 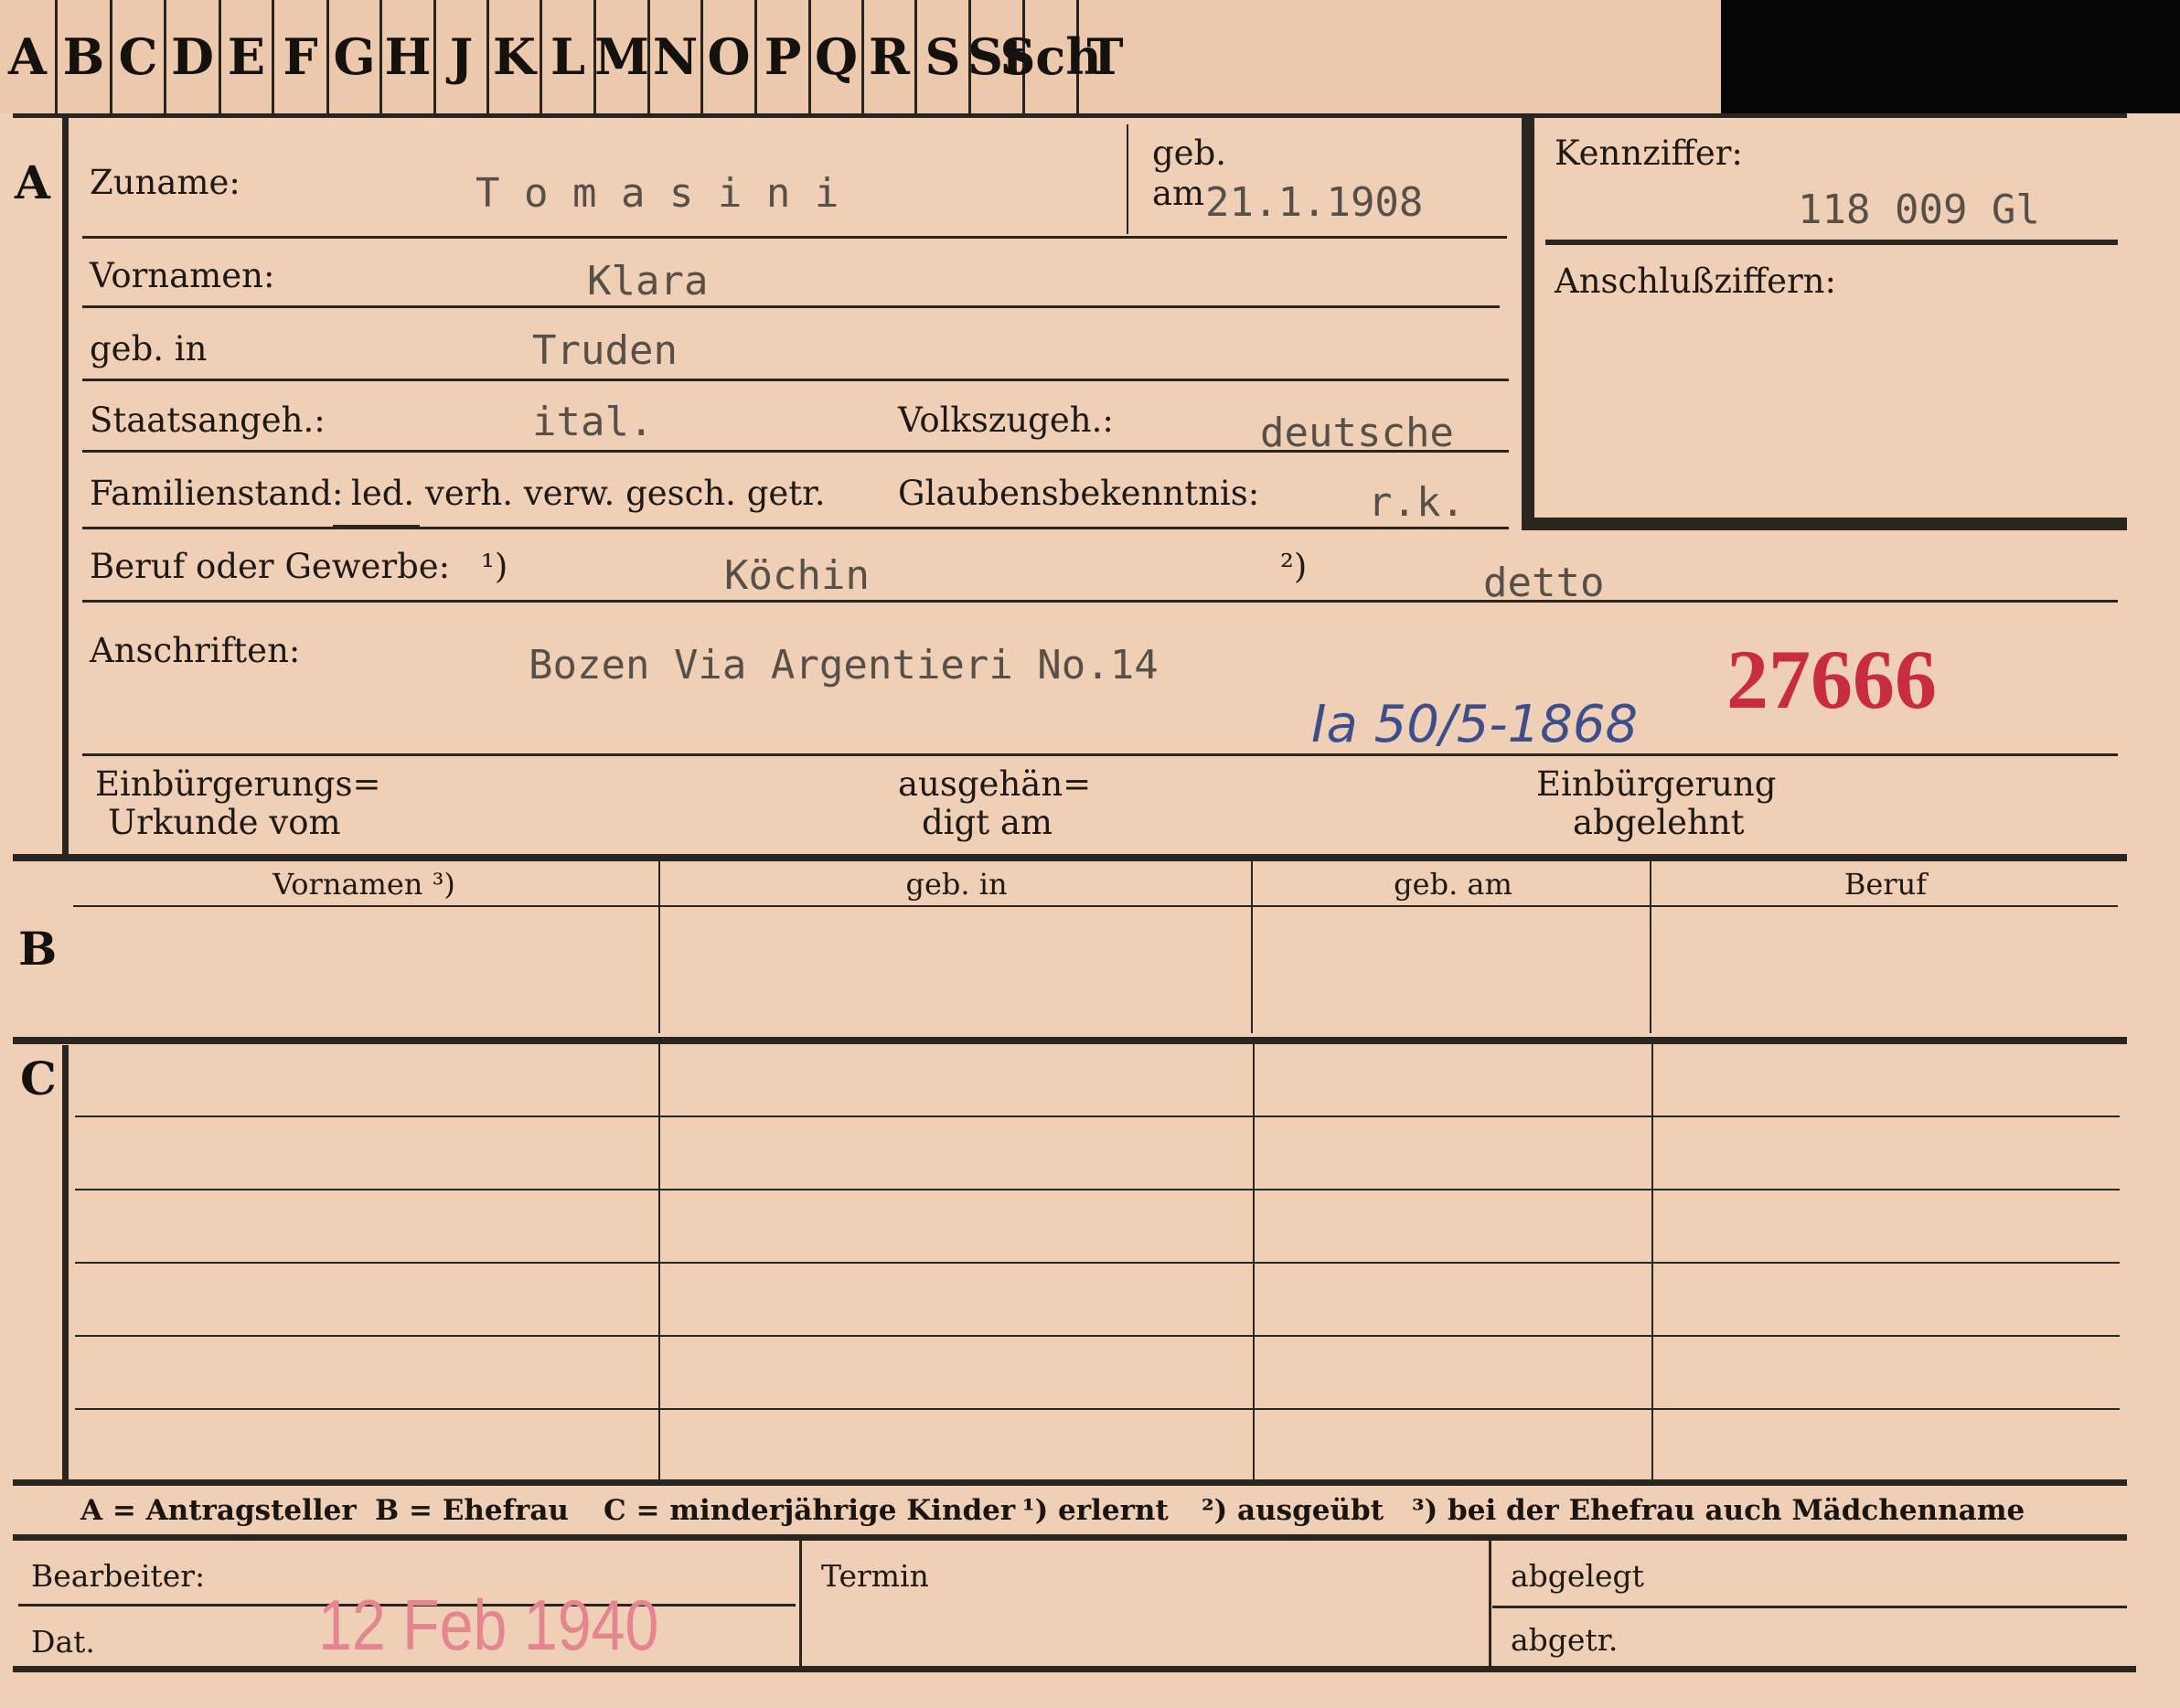 I want to click on section-c-top-line, so click(x=1070, y=1041).